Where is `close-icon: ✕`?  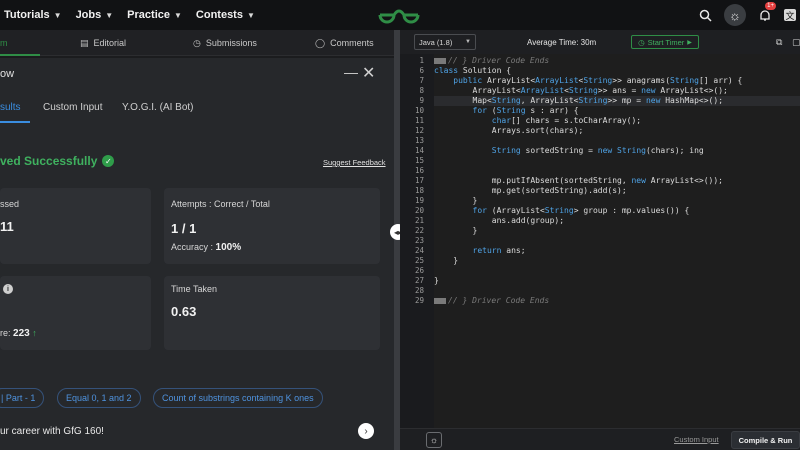 close-icon: ✕ is located at coordinates (368, 73).